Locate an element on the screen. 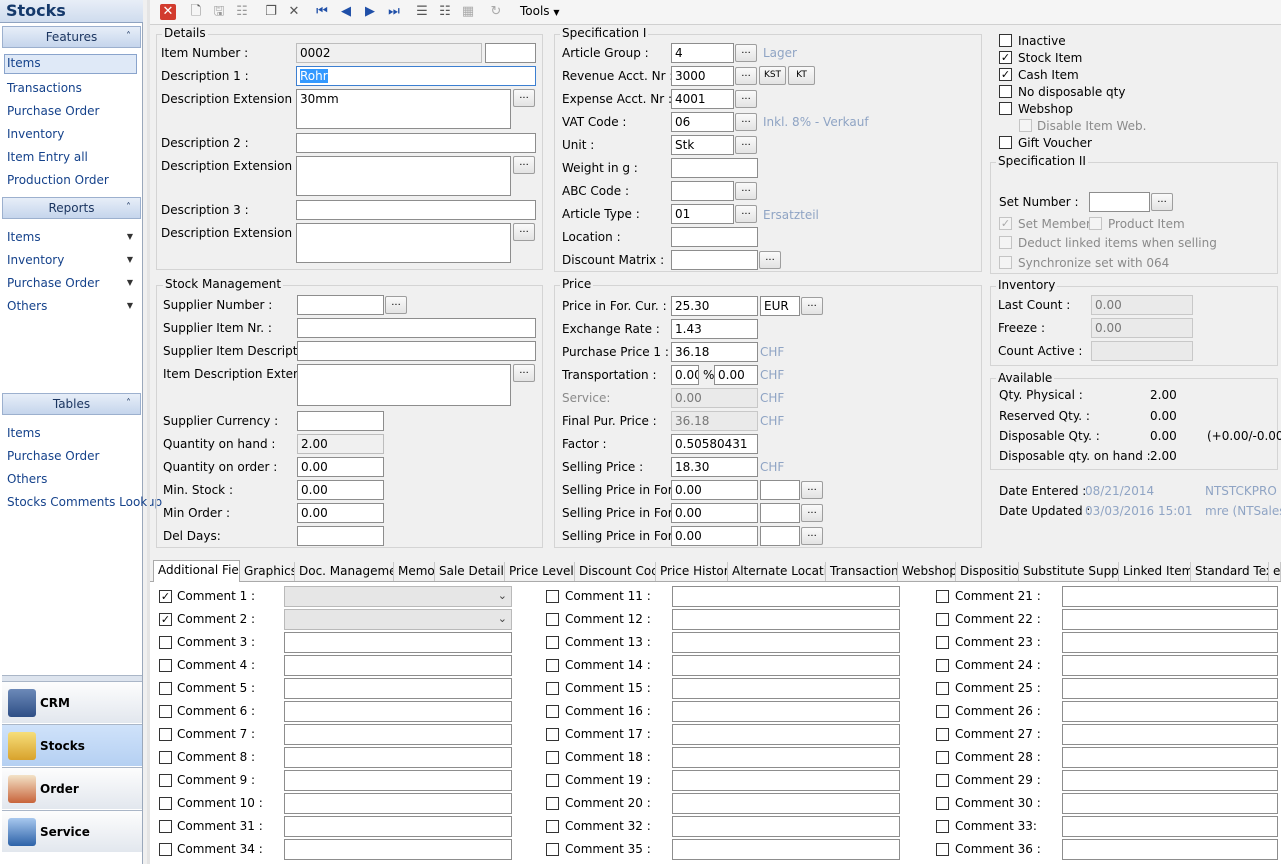  article-type-field: 01 is located at coordinates (702, 214).